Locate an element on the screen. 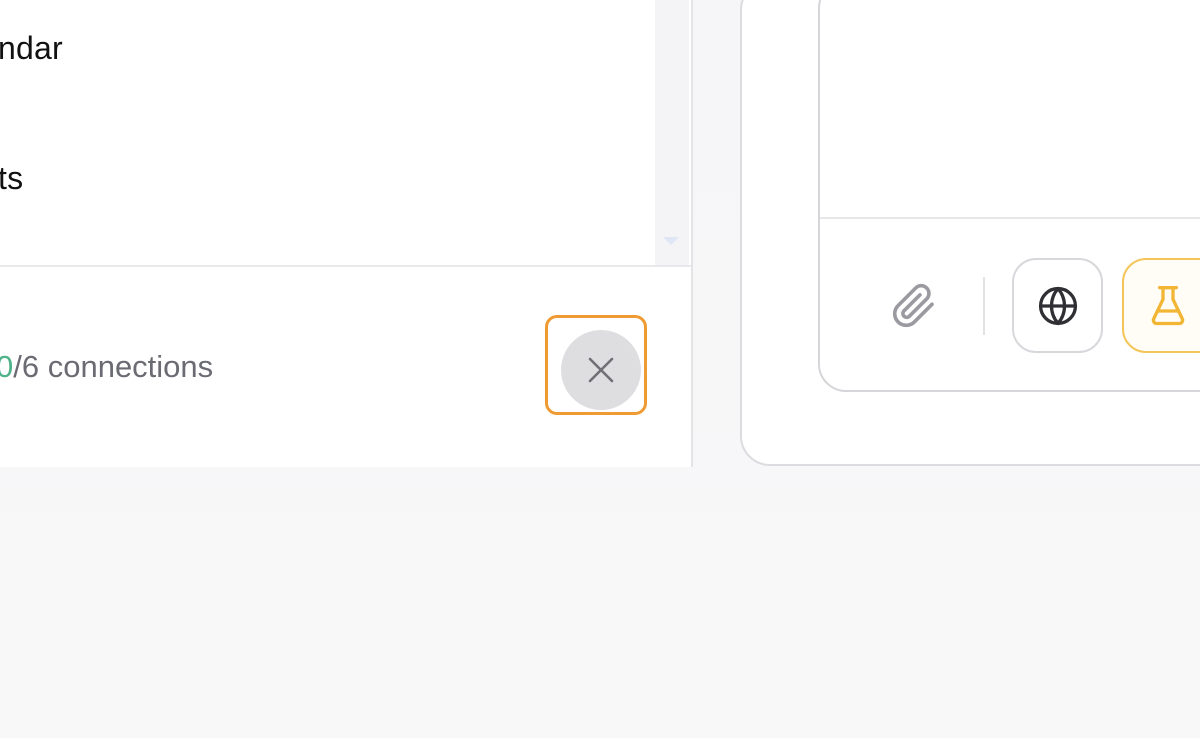  panel-divider is located at coordinates (345, 266).